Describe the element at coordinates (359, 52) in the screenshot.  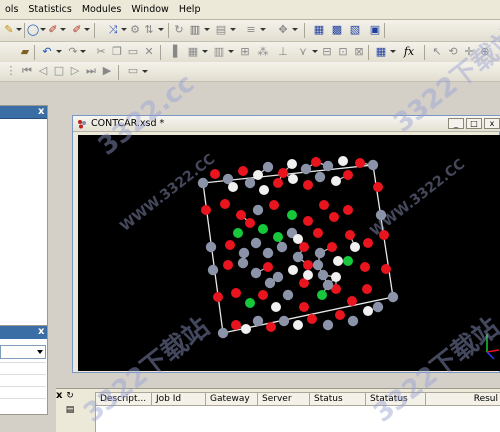
I see `tag-icon: ⊠` at that location.